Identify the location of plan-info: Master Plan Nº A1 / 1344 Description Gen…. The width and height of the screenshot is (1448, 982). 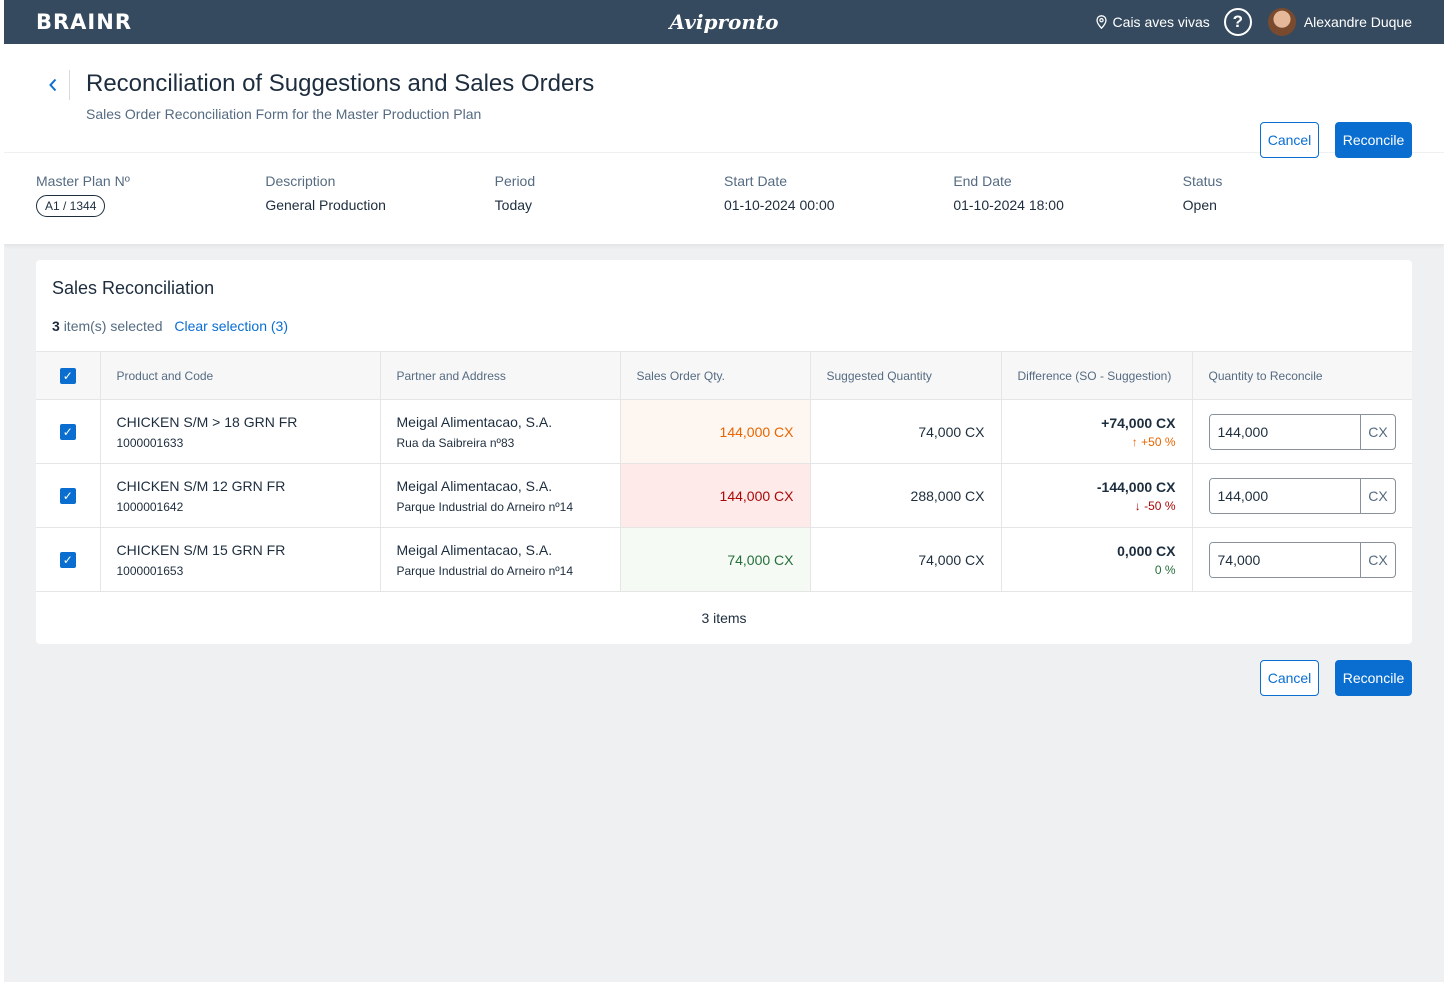
(724, 198).